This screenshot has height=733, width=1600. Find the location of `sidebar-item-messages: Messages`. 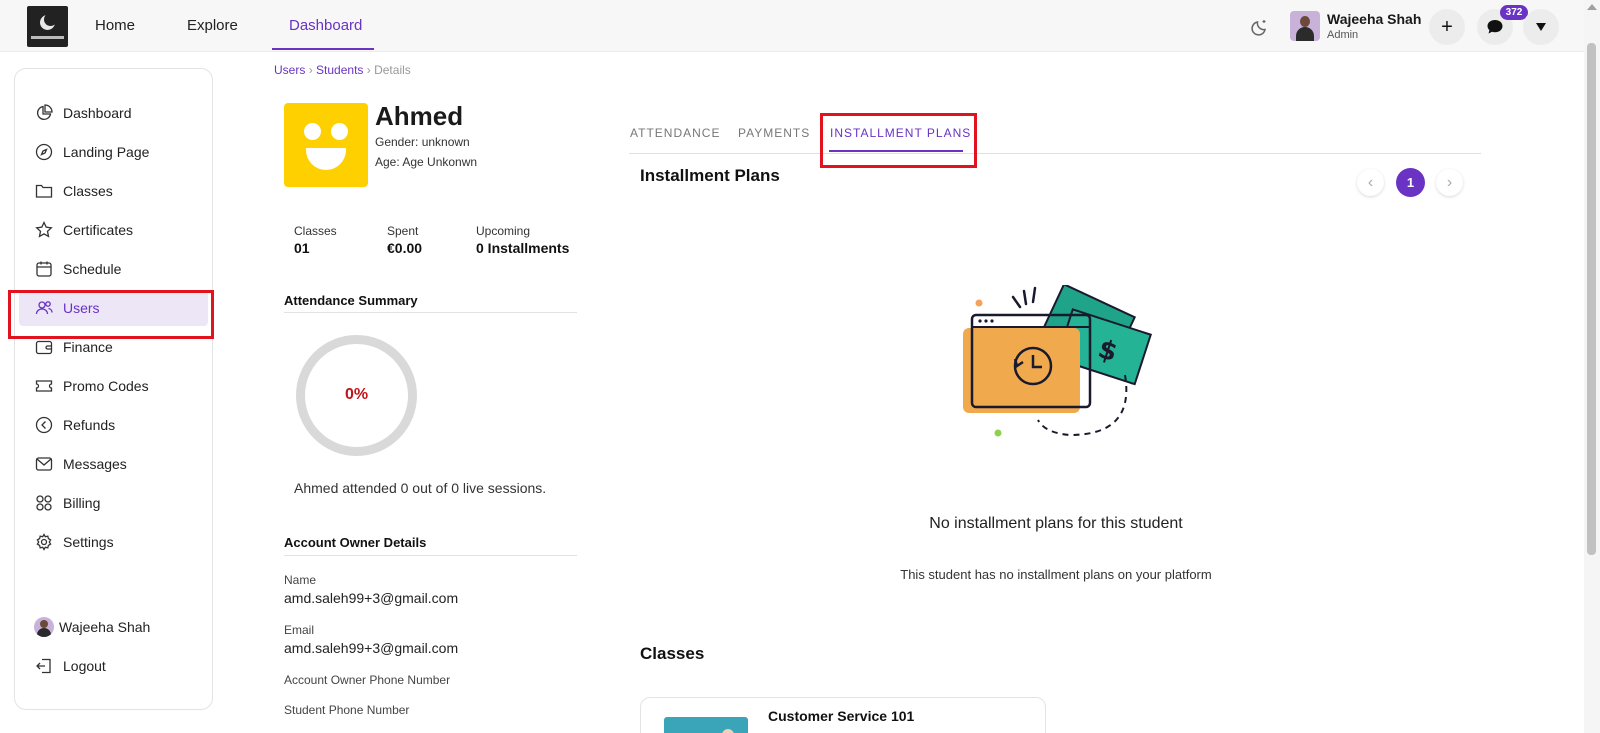

sidebar-item-messages: Messages is located at coordinates (113, 464).